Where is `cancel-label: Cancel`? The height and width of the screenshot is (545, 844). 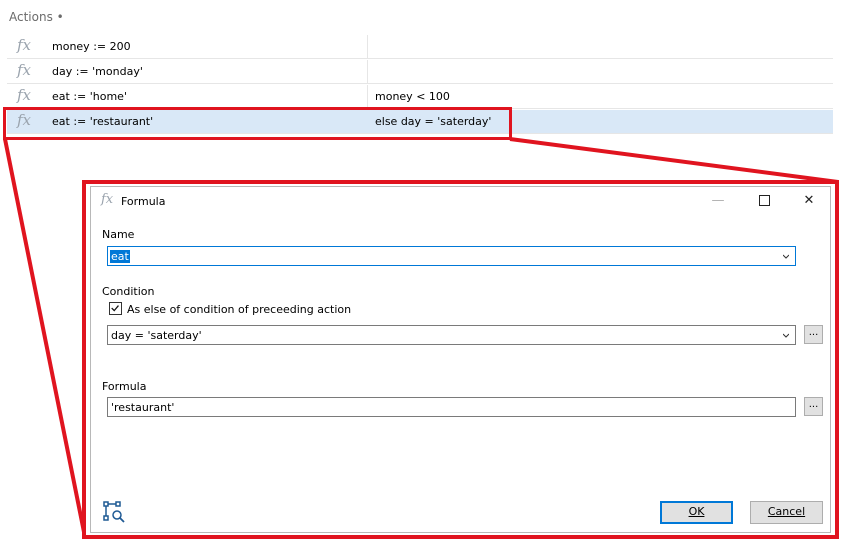
cancel-label: Cancel is located at coordinates (786, 511).